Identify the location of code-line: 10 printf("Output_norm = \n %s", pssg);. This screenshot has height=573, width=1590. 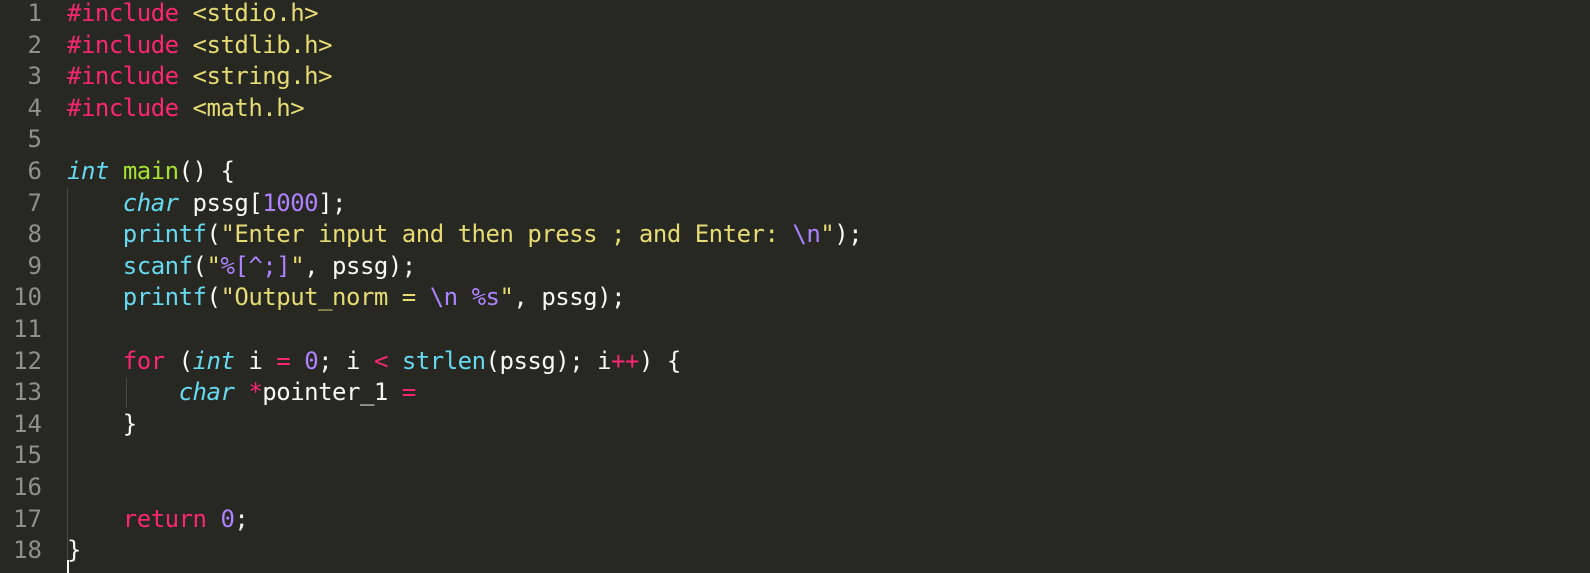
(795, 298).